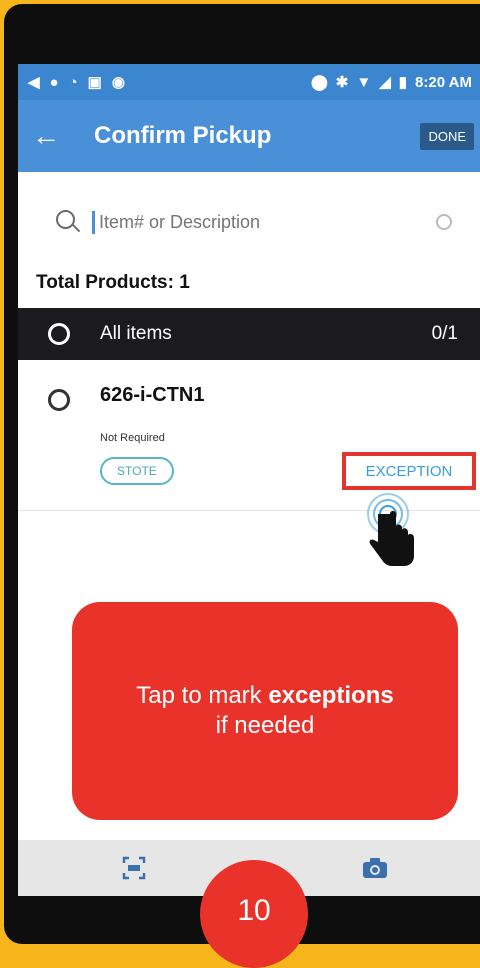  Describe the element at coordinates (136, 333) in the screenshot. I see `all-items-label: All items` at that location.